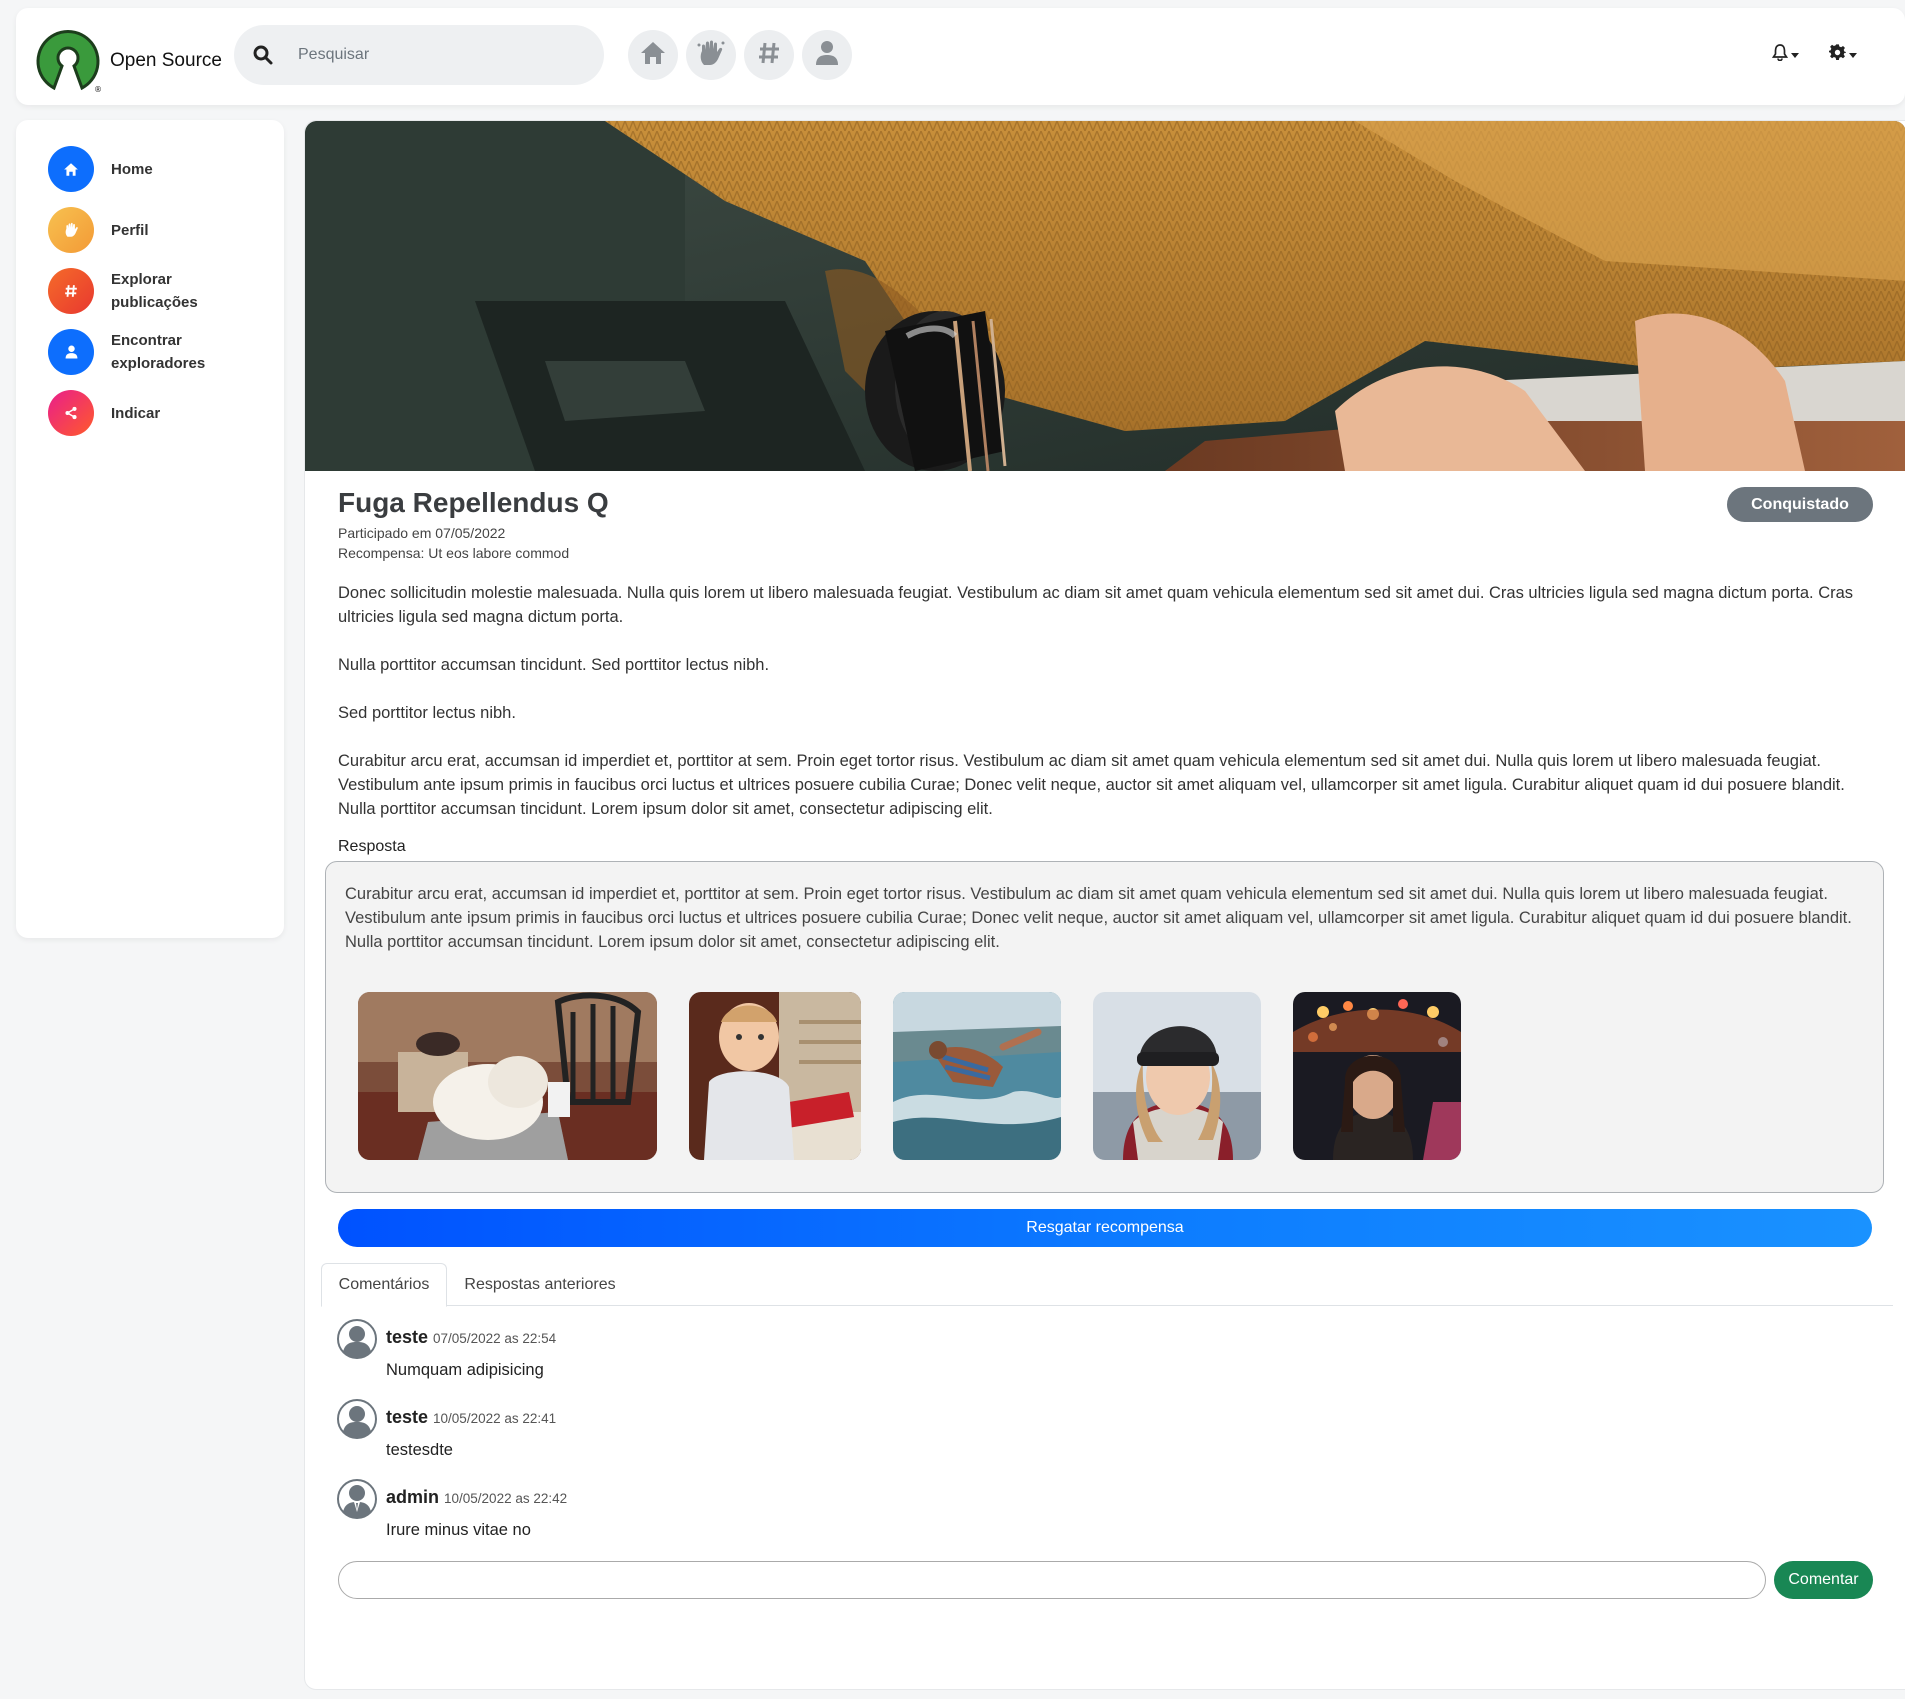 The height and width of the screenshot is (1699, 1905). Describe the element at coordinates (977, 1076) in the screenshot. I see `response-image-surf` at that location.